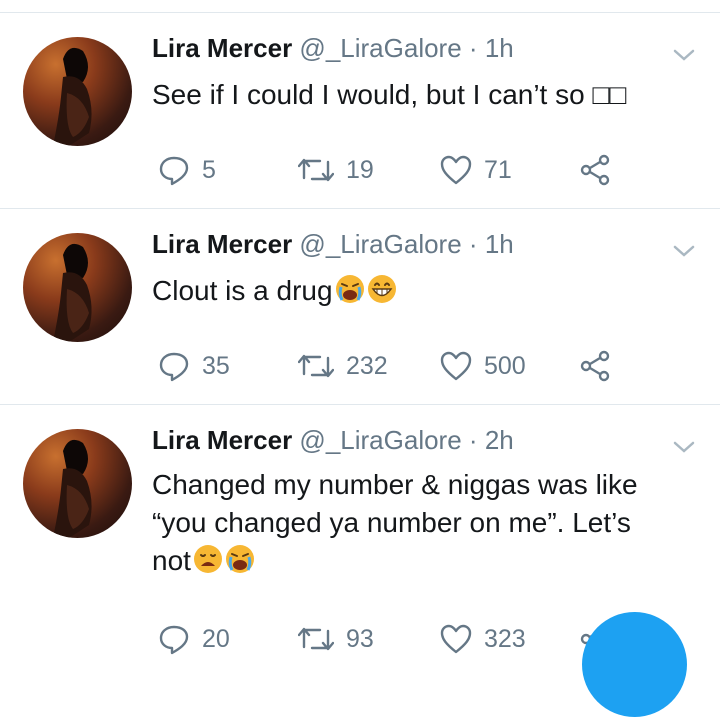  What do you see at coordinates (483, 366) in the screenshot?
I see `like-button: 500` at bounding box center [483, 366].